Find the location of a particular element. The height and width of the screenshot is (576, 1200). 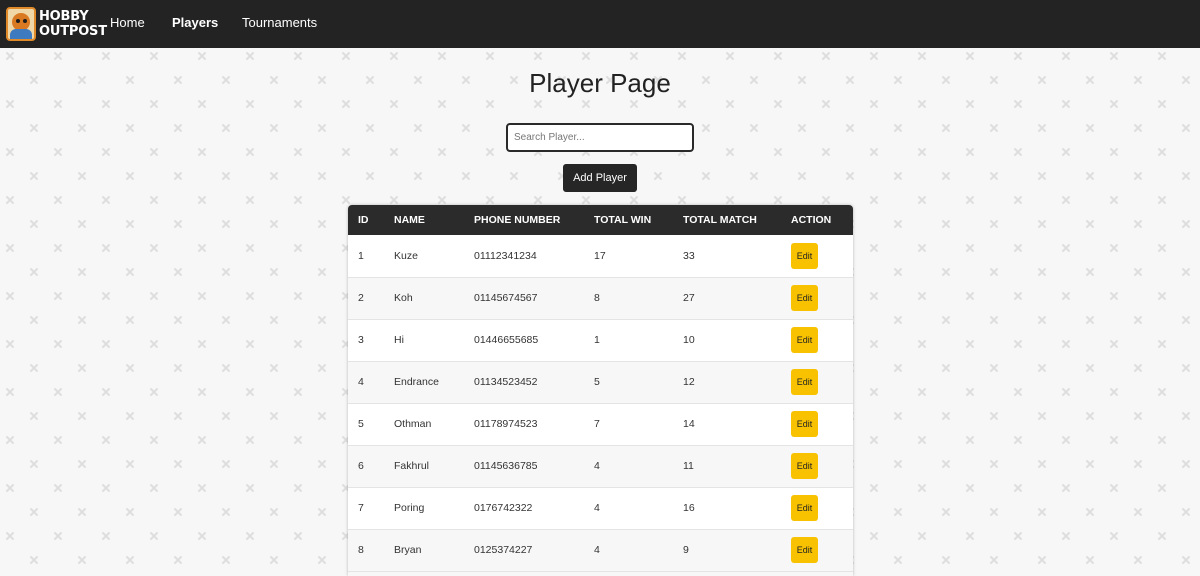

table-row: 3 Hi 01446655685 1 10 Edit is located at coordinates (600, 340).